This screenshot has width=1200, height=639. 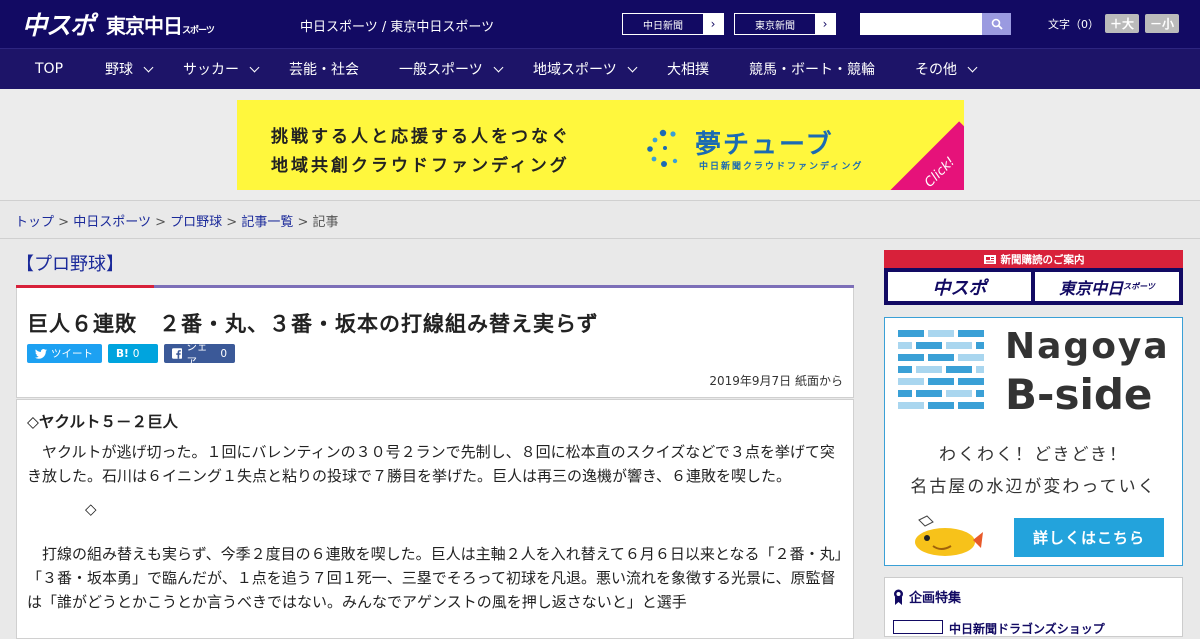 What do you see at coordinates (575, 70) in the screenshot?
I see `nav-label: 地域スポーツ` at bounding box center [575, 70].